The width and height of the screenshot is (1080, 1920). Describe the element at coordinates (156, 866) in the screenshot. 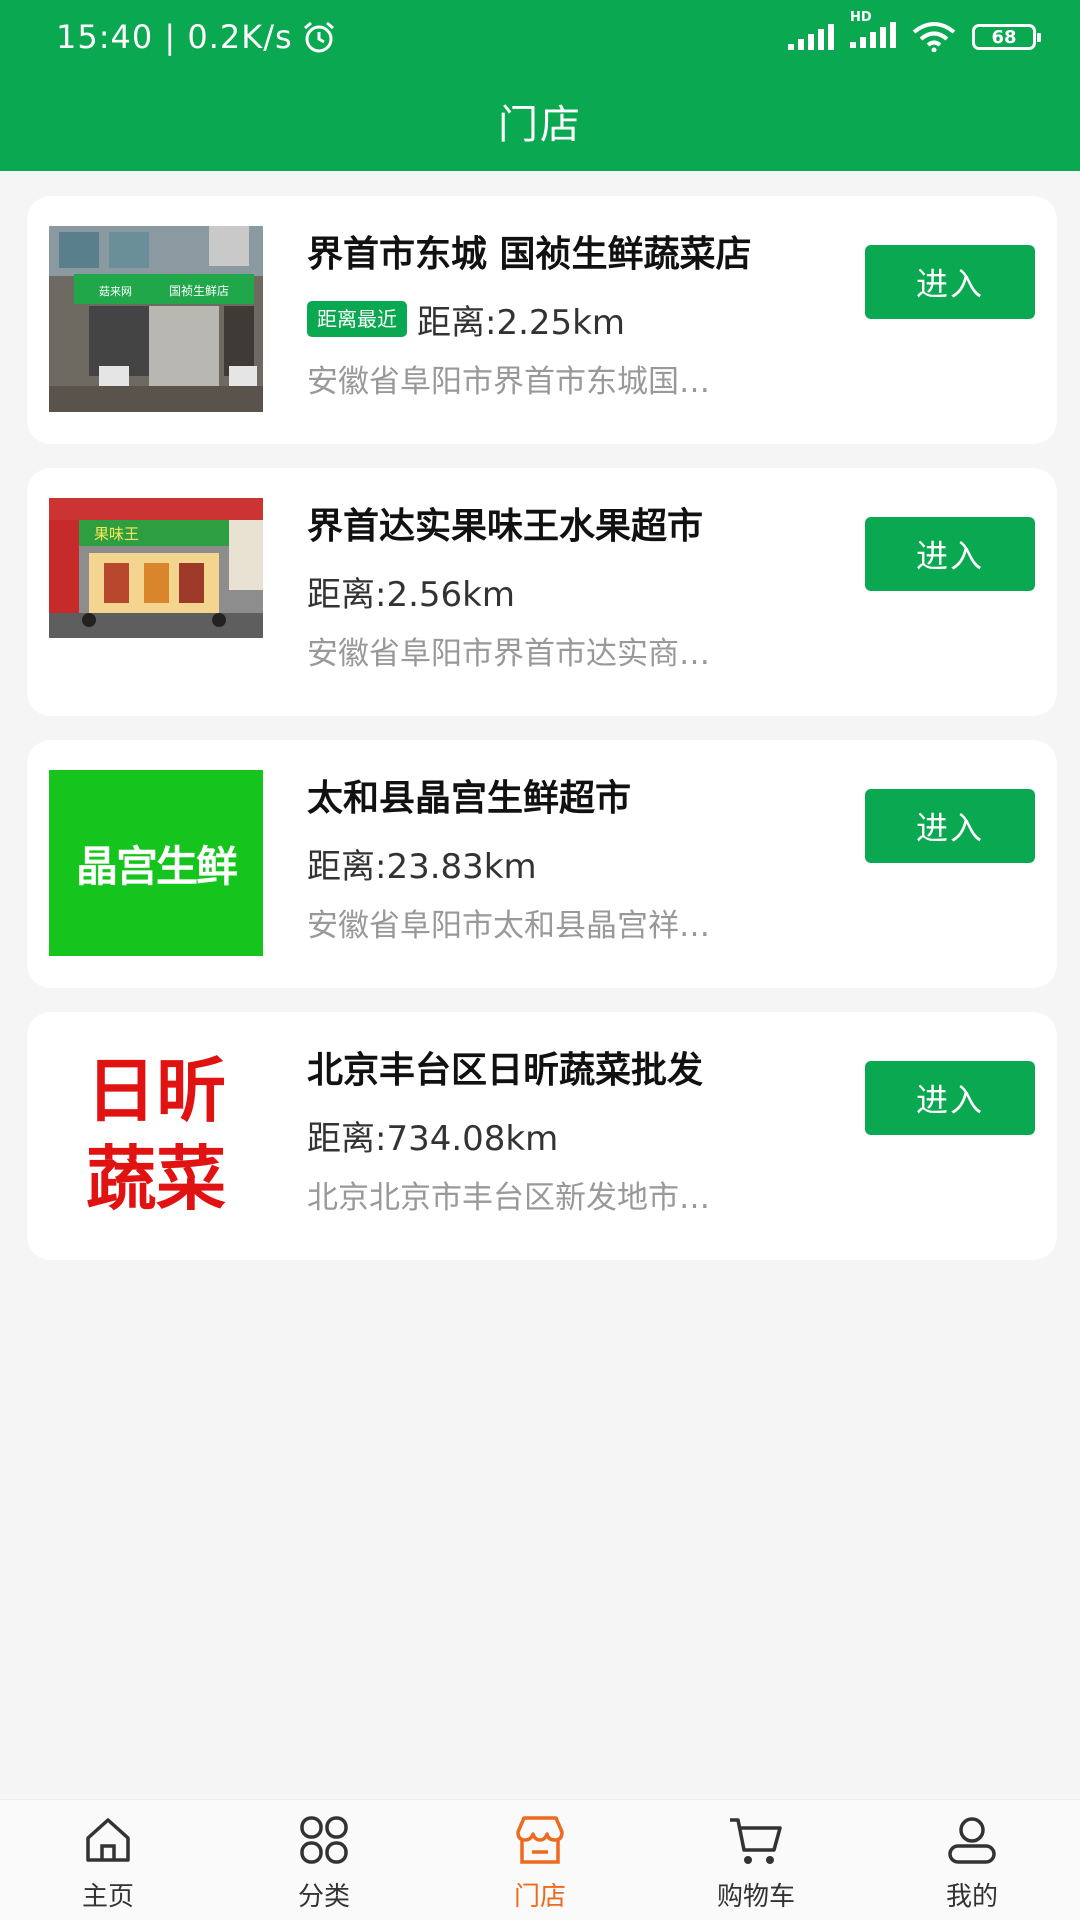

I see `store-logo-text: 晶宫生鲜` at that location.